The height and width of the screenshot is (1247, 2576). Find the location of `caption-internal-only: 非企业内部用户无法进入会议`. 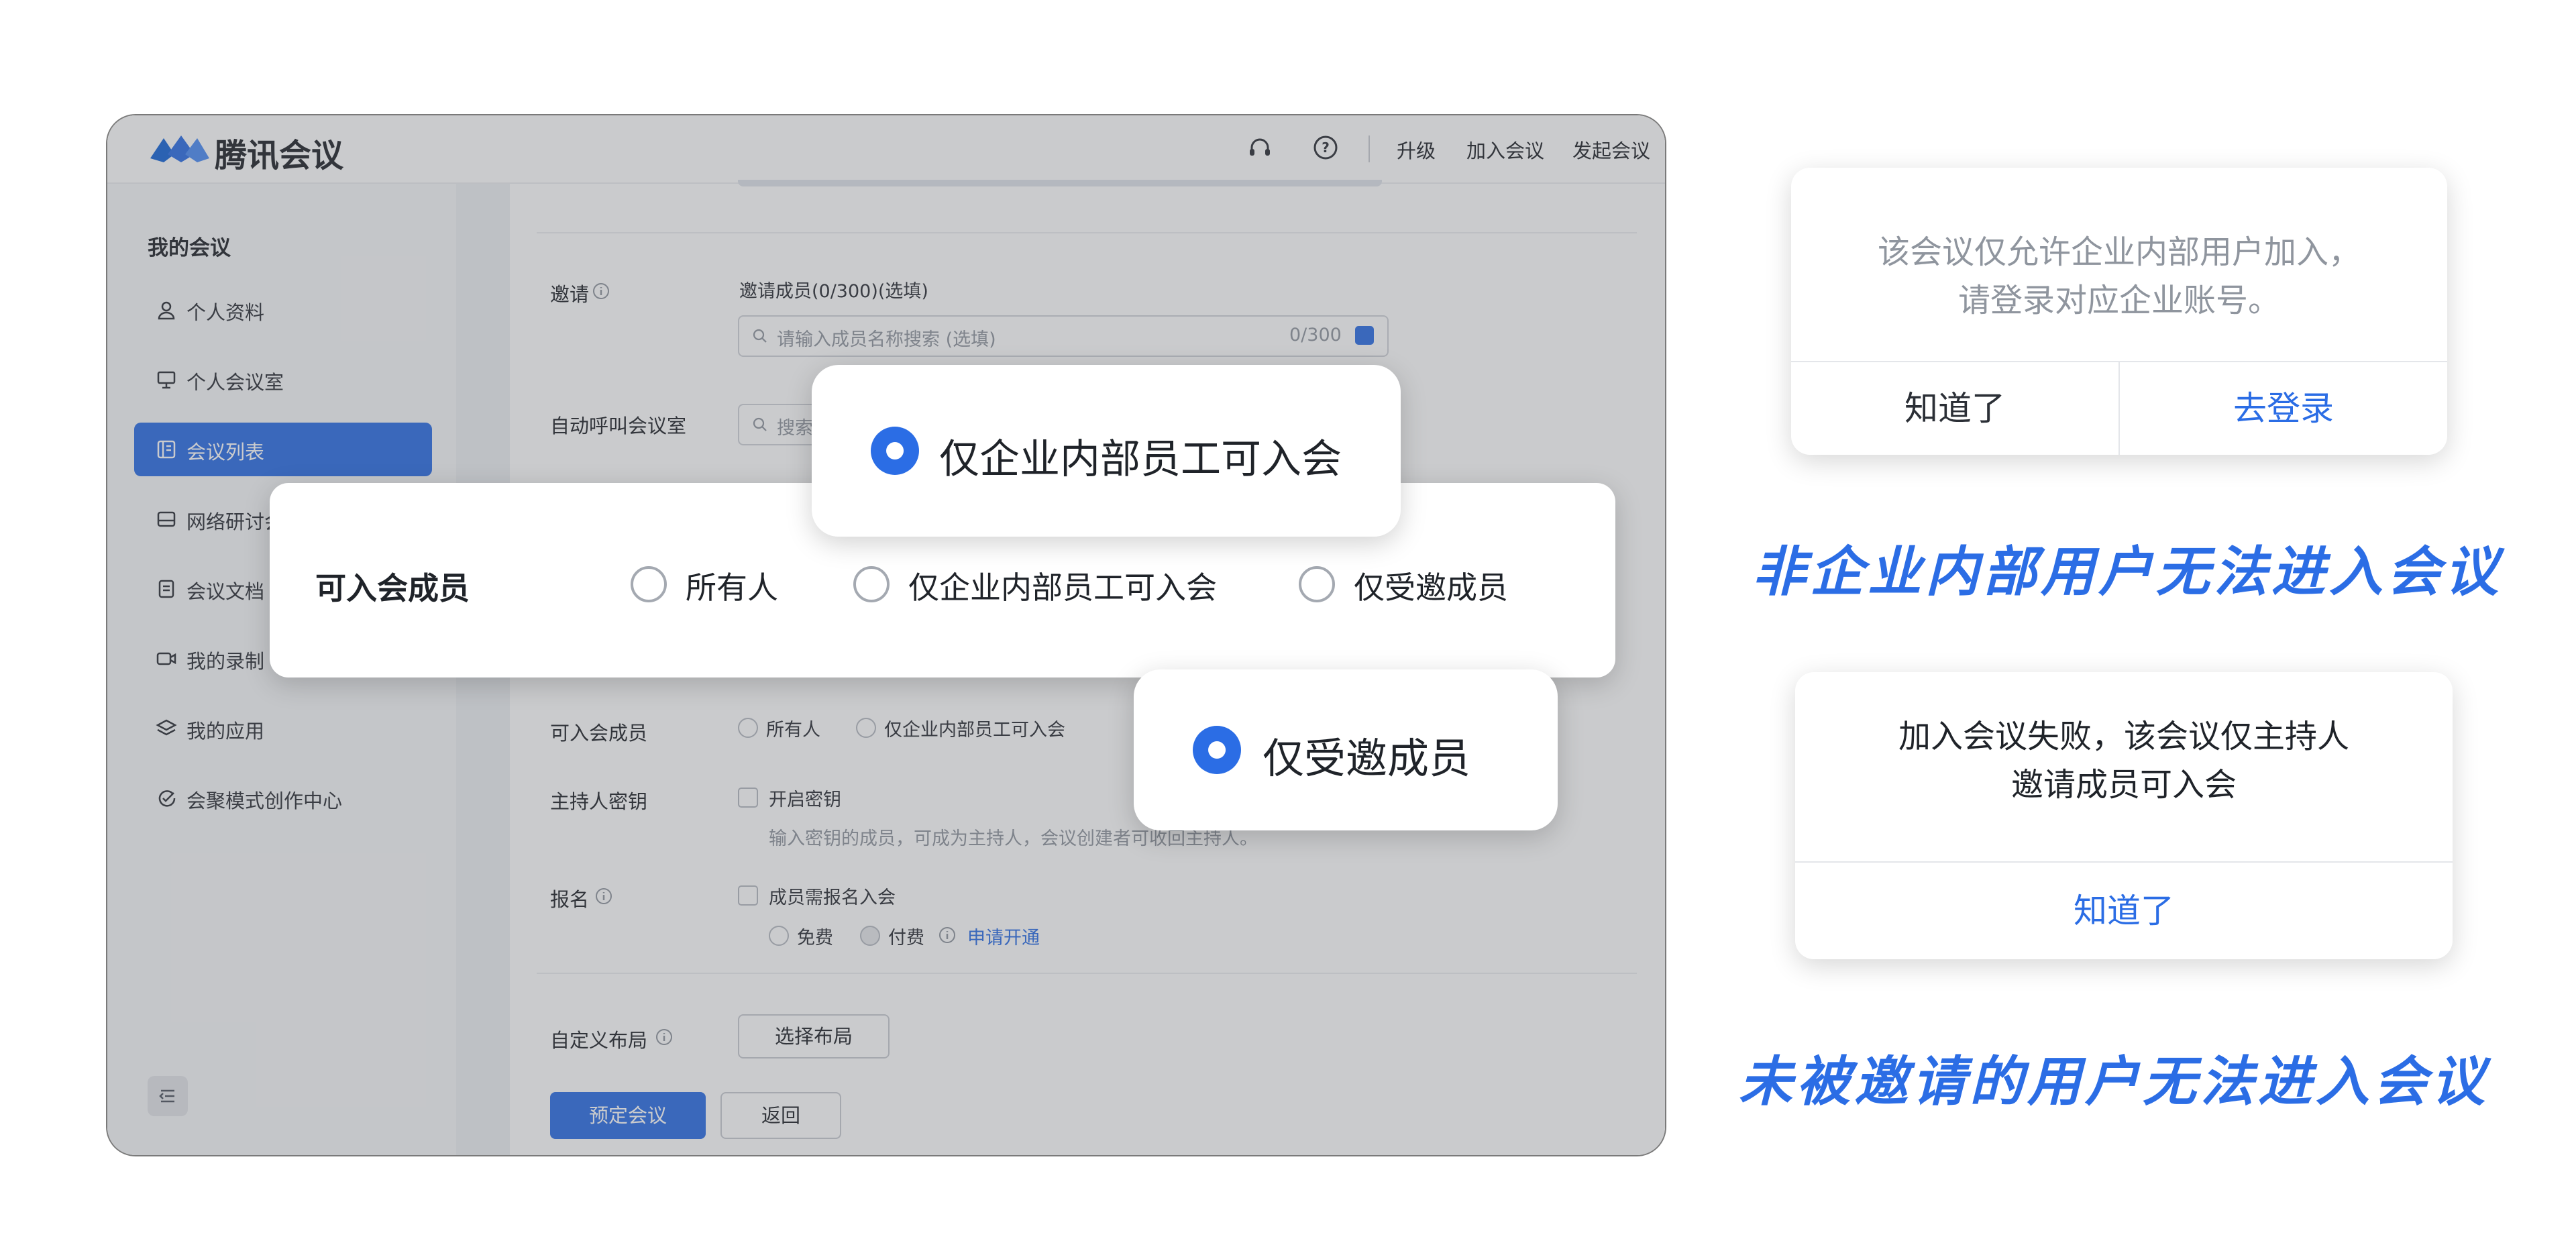

caption-internal-only: 非企业内部用户无法进入会议 is located at coordinates (2127, 572).